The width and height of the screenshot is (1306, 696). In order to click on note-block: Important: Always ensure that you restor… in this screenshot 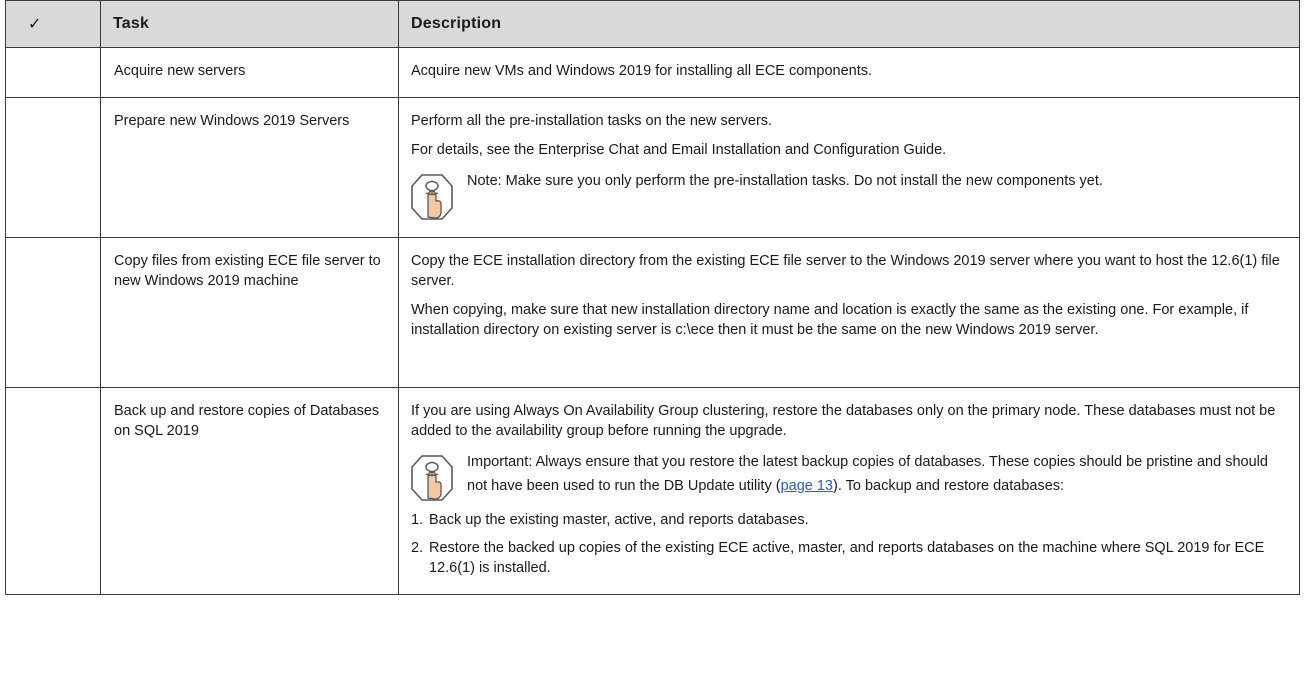, I will do `click(848, 476)`.